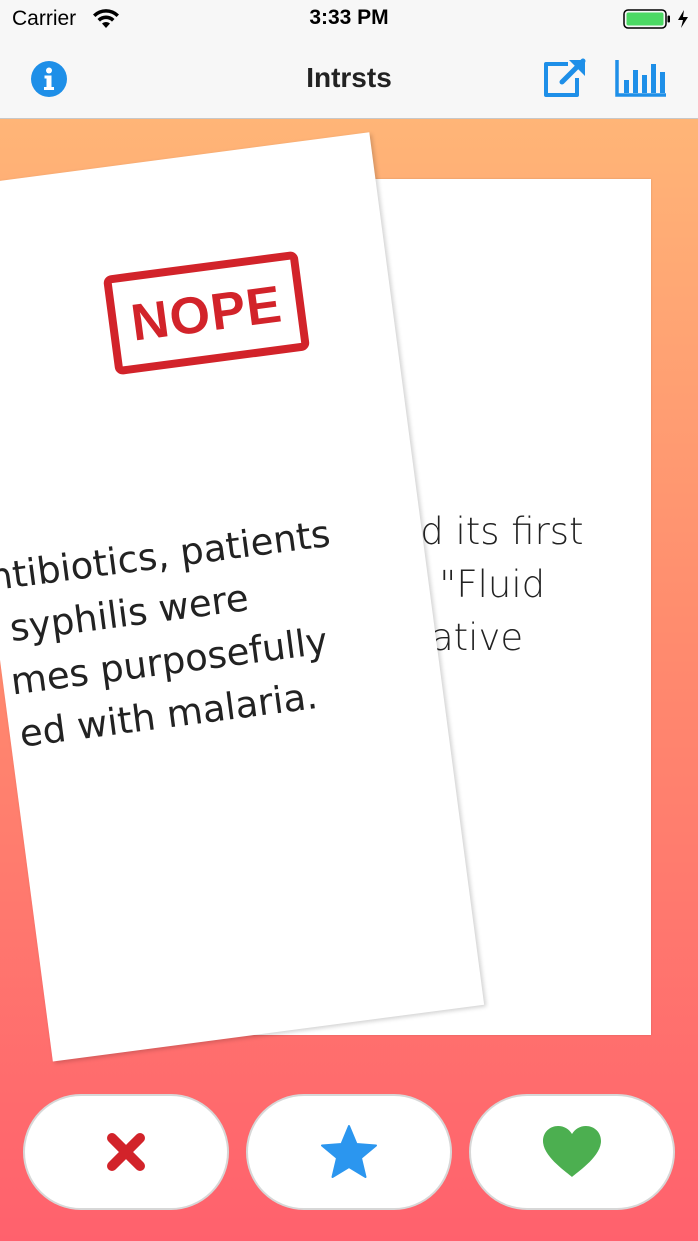 The height and width of the screenshot is (1241, 698). I want to click on heart-icon, so click(572, 1151).